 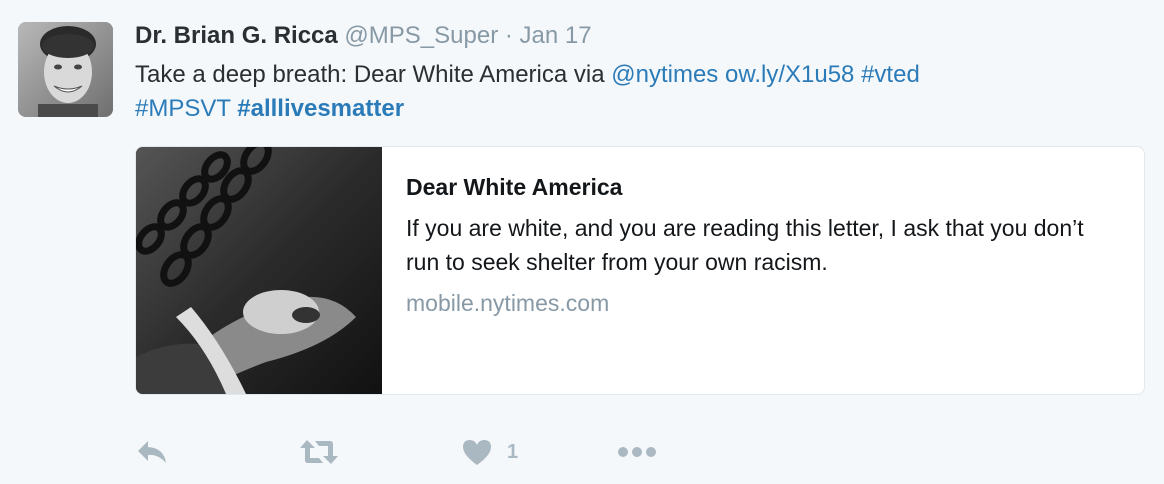 I want to click on more-button, so click(x=637, y=452).